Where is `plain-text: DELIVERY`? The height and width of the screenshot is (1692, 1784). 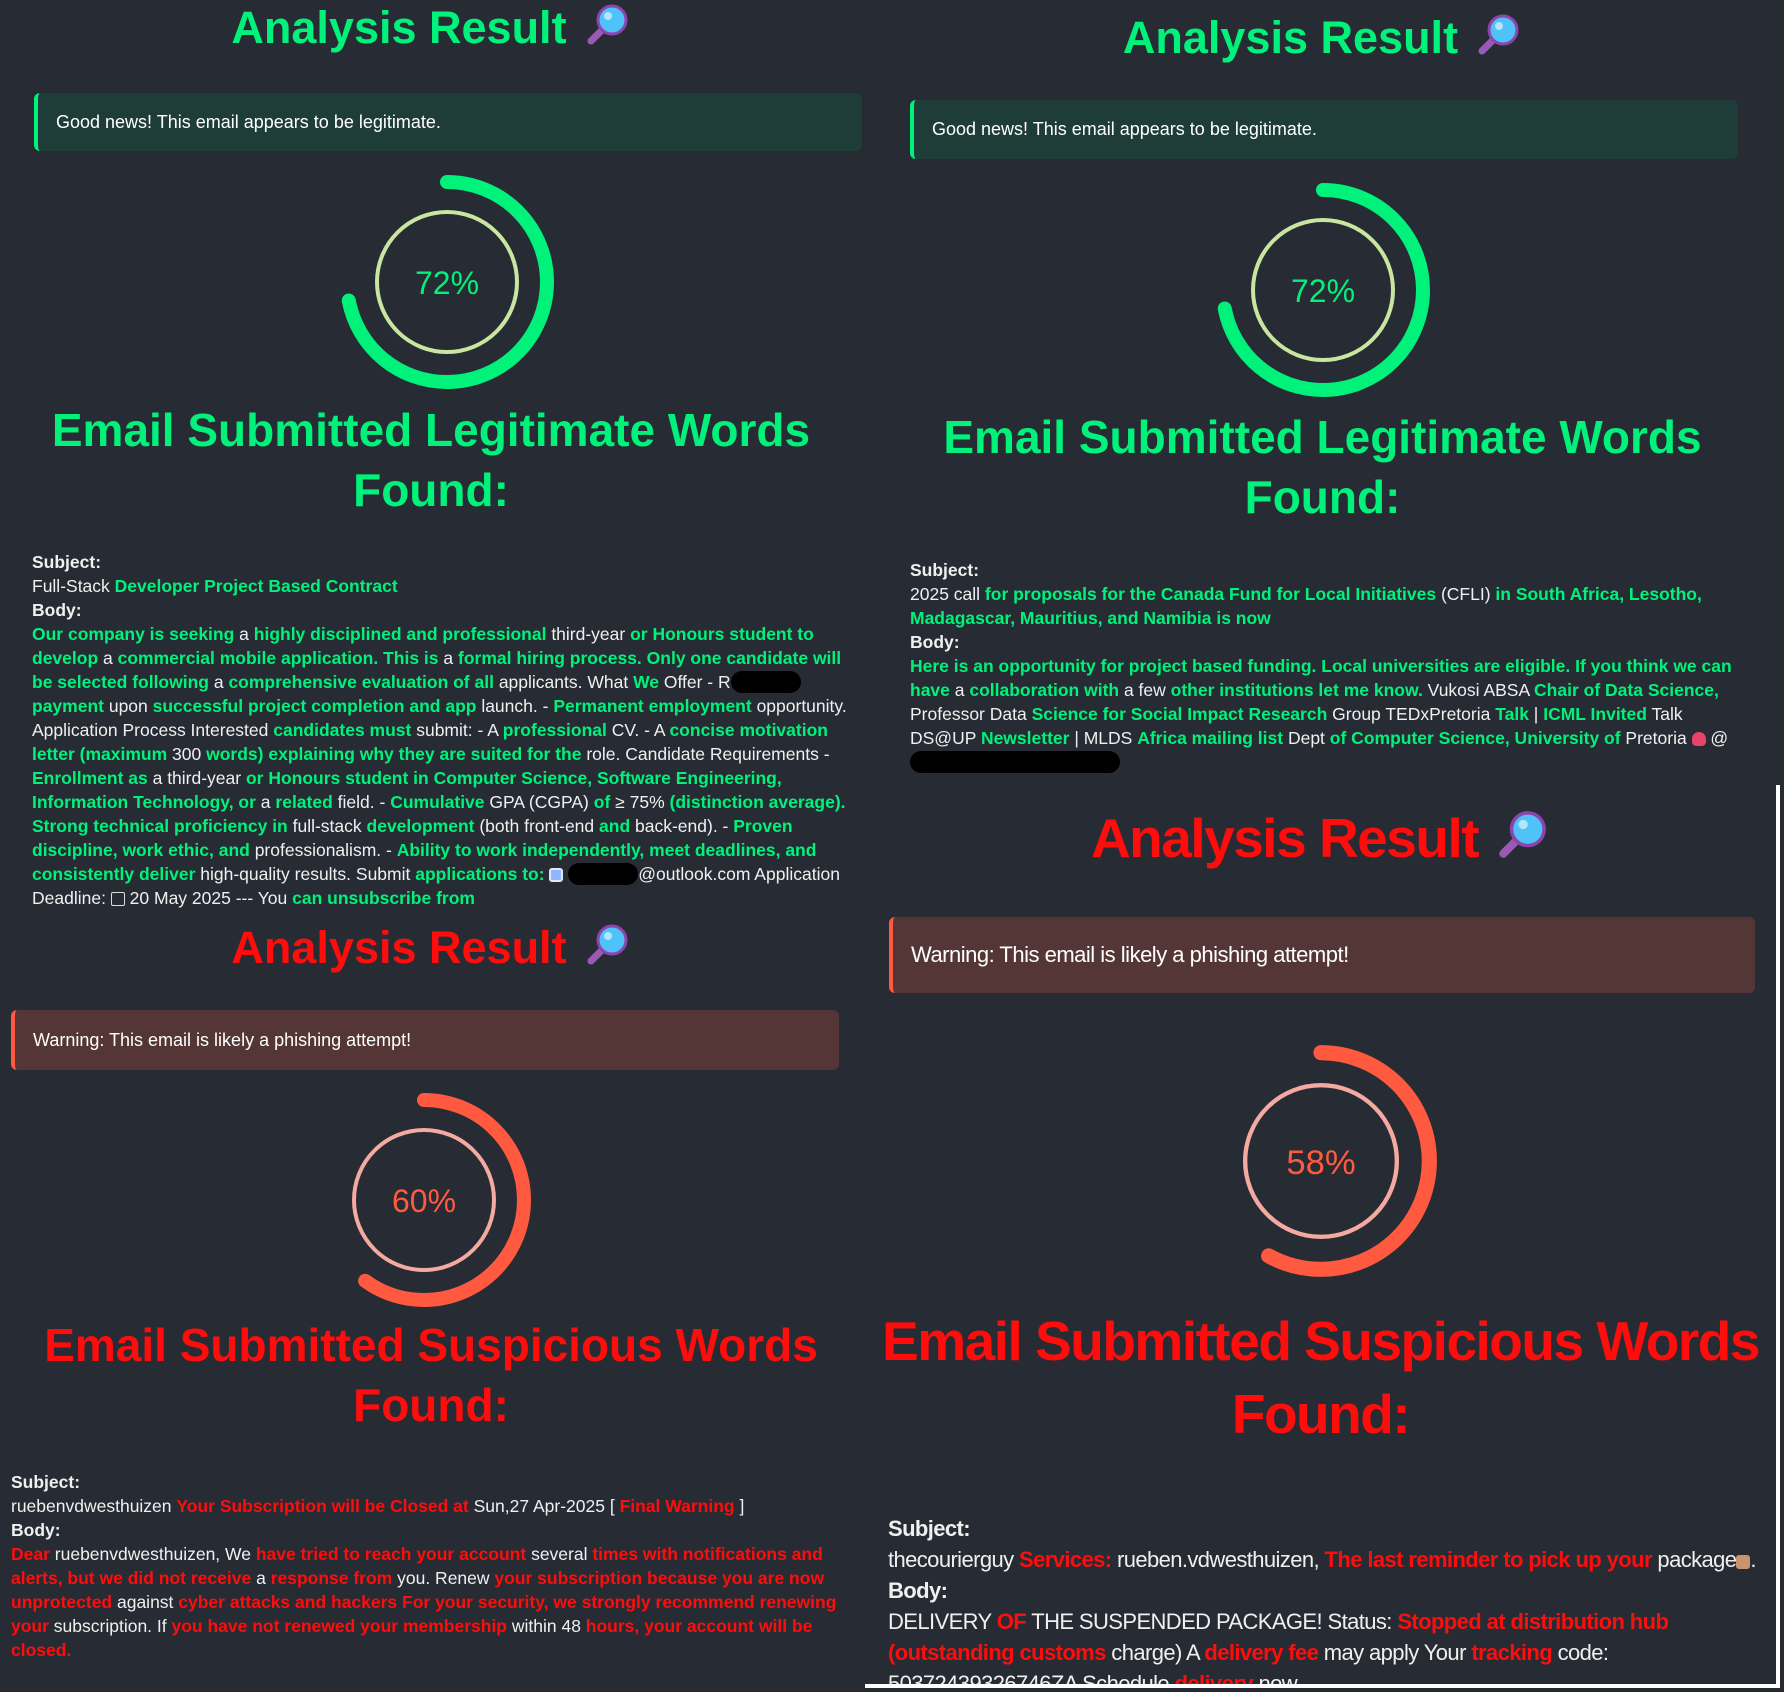
plain-text: DELIVERY is located at coordinates (942, 1621).